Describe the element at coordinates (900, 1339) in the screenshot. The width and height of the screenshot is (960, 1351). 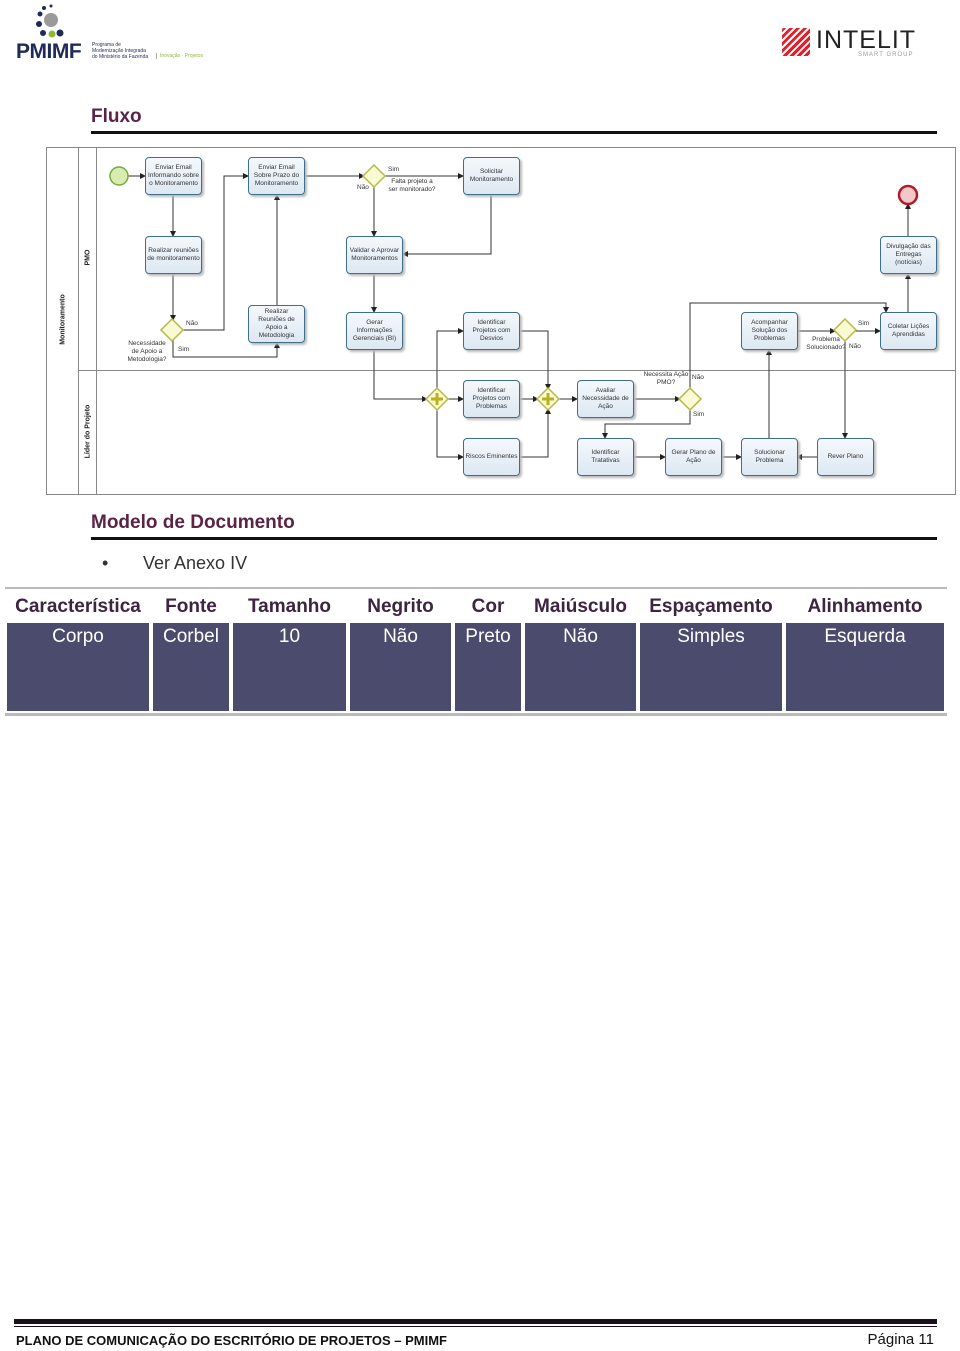
I see `page-number: Página 11` at that location.